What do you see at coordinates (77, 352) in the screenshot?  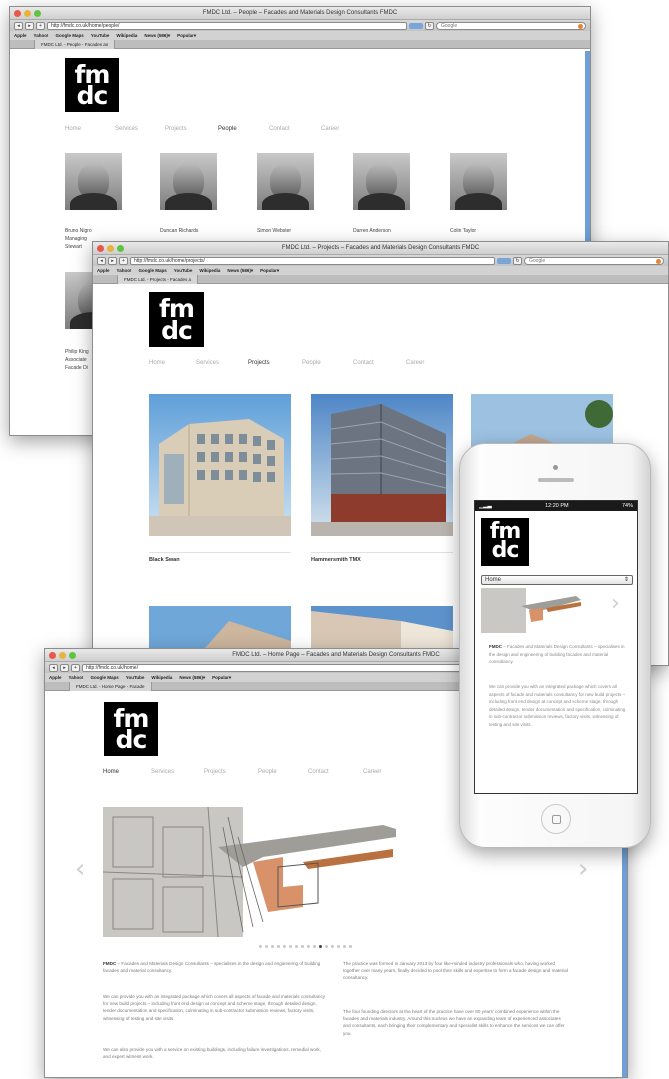 I see `person-name: Philip King` at bounding box center [77, 352].